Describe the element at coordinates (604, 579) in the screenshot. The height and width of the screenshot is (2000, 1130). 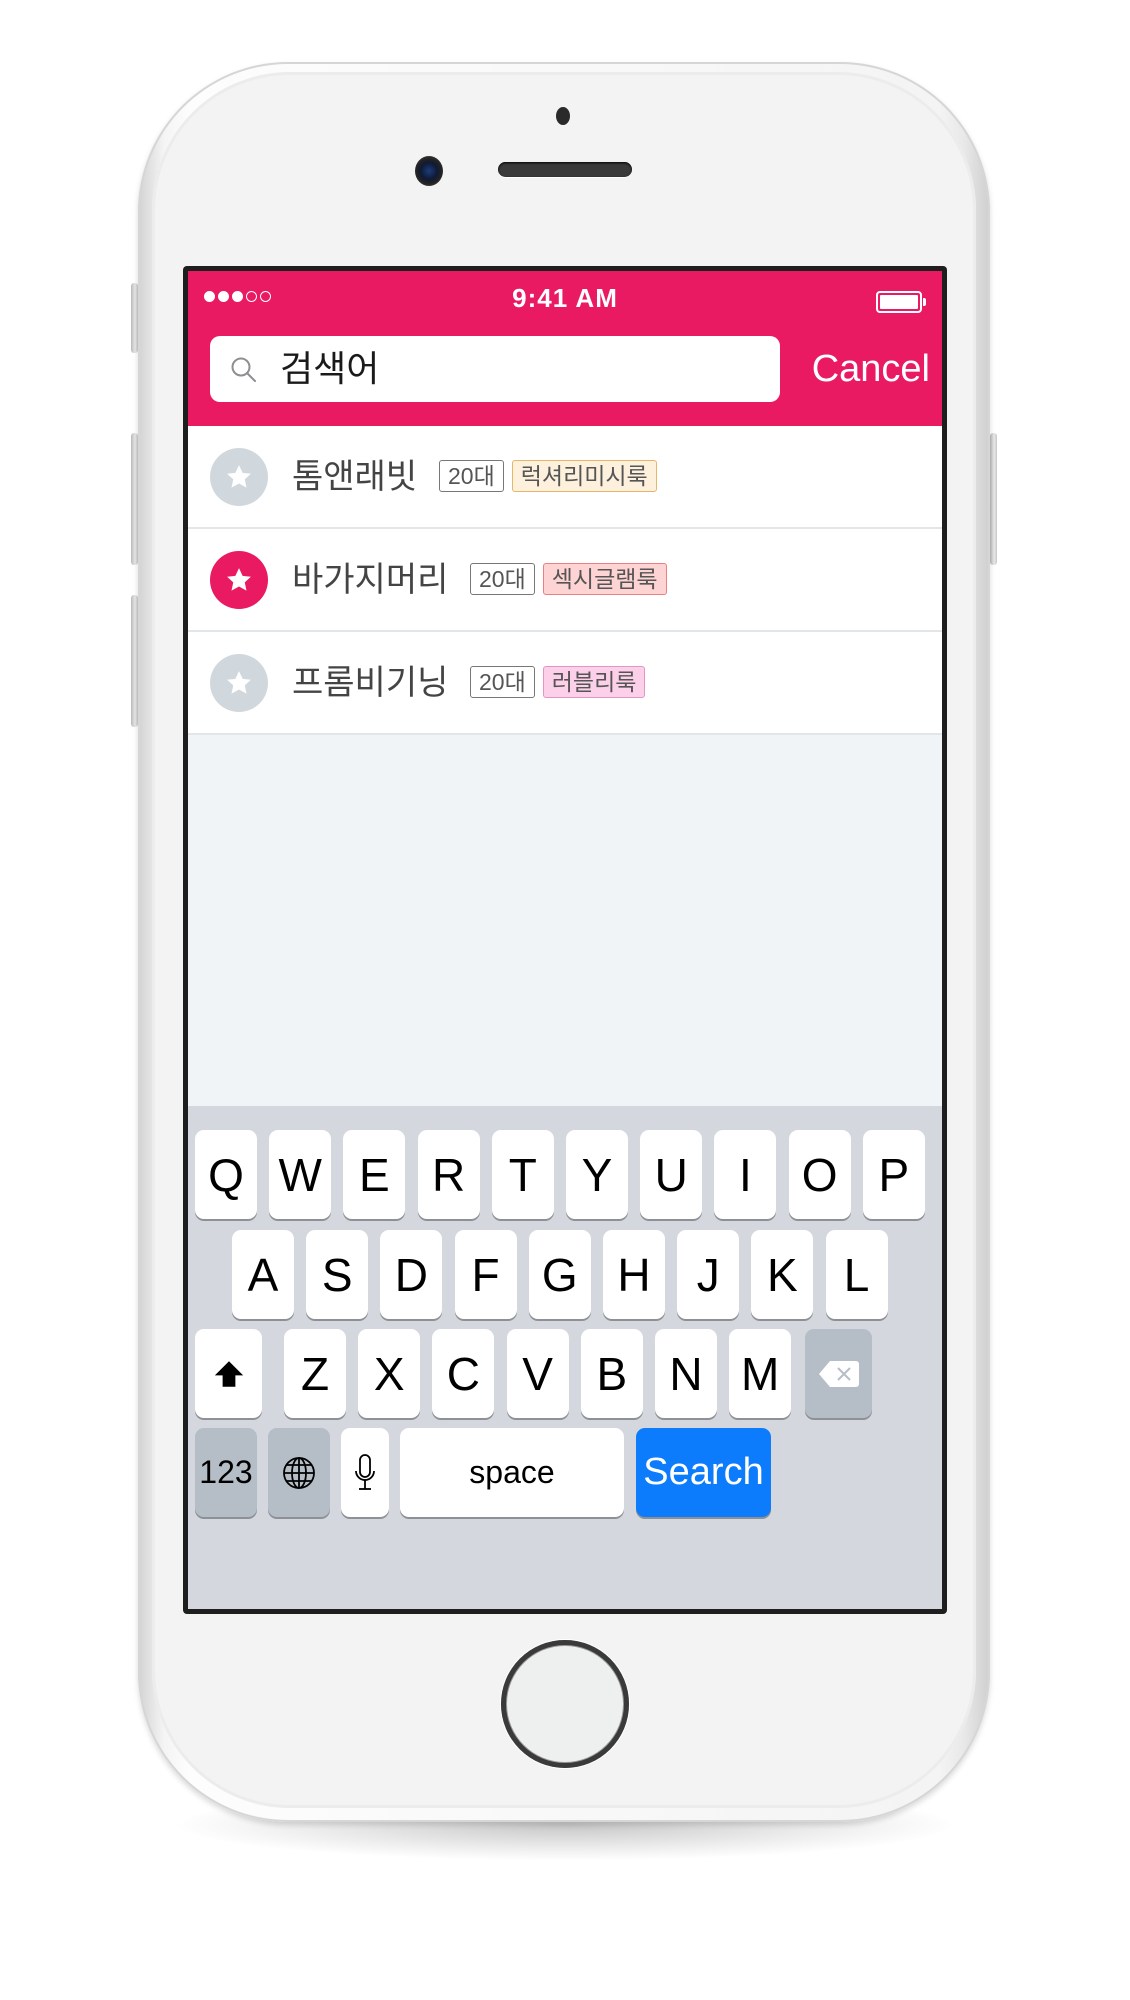
I see `style-tag: 섹시글램룩` at that location.